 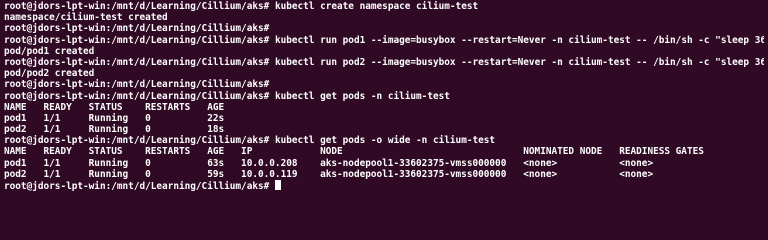 What do you see at coordinates (49, 51) in the screenshot?
I see `output-text: pod/pod1 created` at bounding box center [49, 51].